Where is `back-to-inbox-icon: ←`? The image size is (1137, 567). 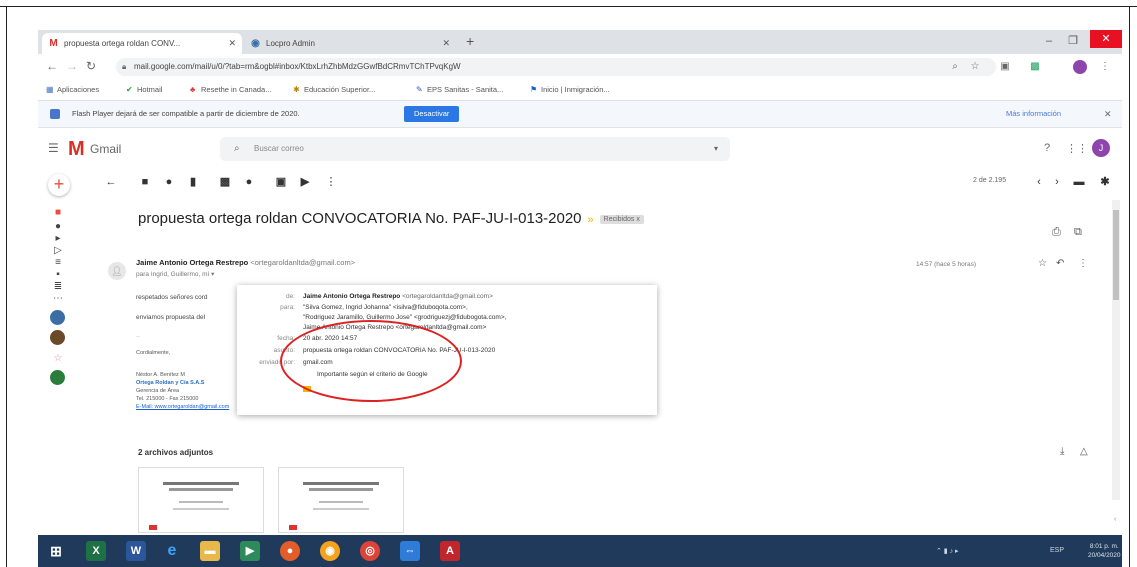
back-to-inbox-icon: ← is located at coordinates (111, 182).